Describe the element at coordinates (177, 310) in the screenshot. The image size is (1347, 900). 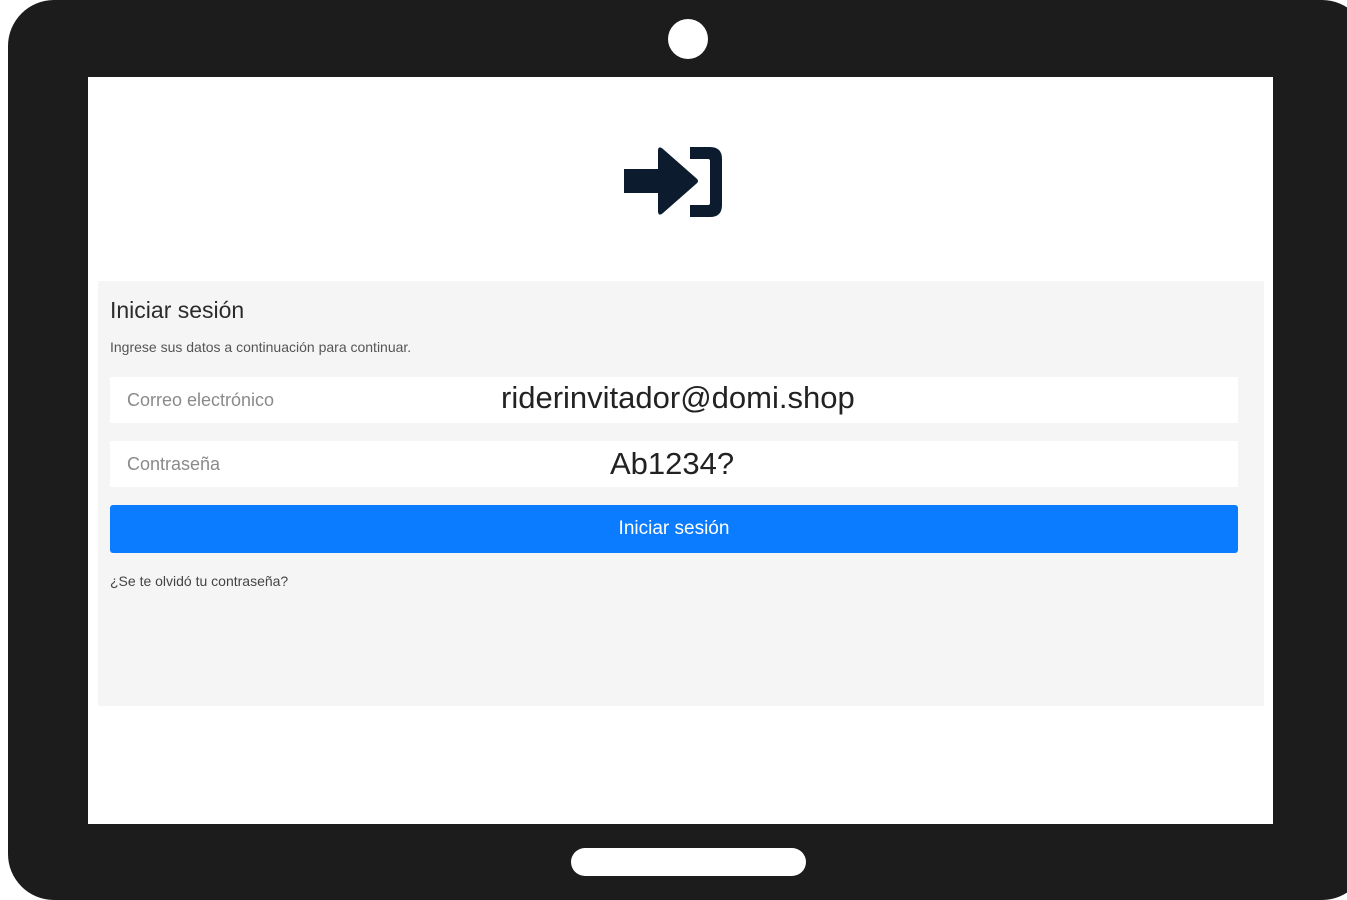
I see `login-title: Iniciar sesión` at that location.